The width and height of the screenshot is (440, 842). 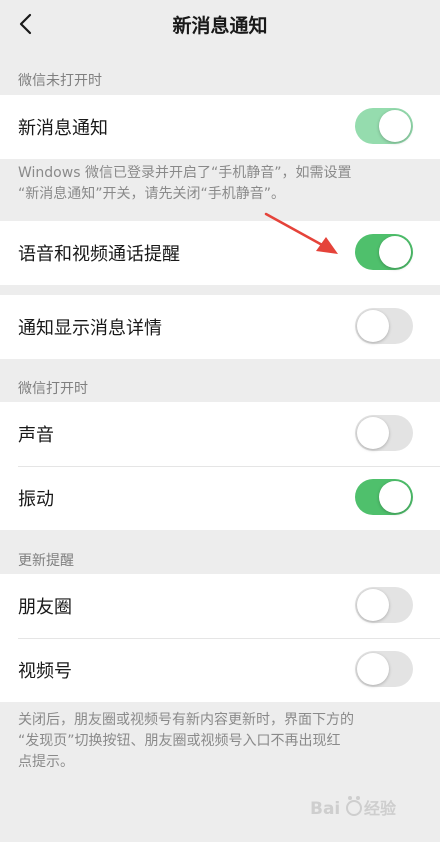 I want to click on section-header-app-closed: 微信未打开时, so click(x=60, y=81).